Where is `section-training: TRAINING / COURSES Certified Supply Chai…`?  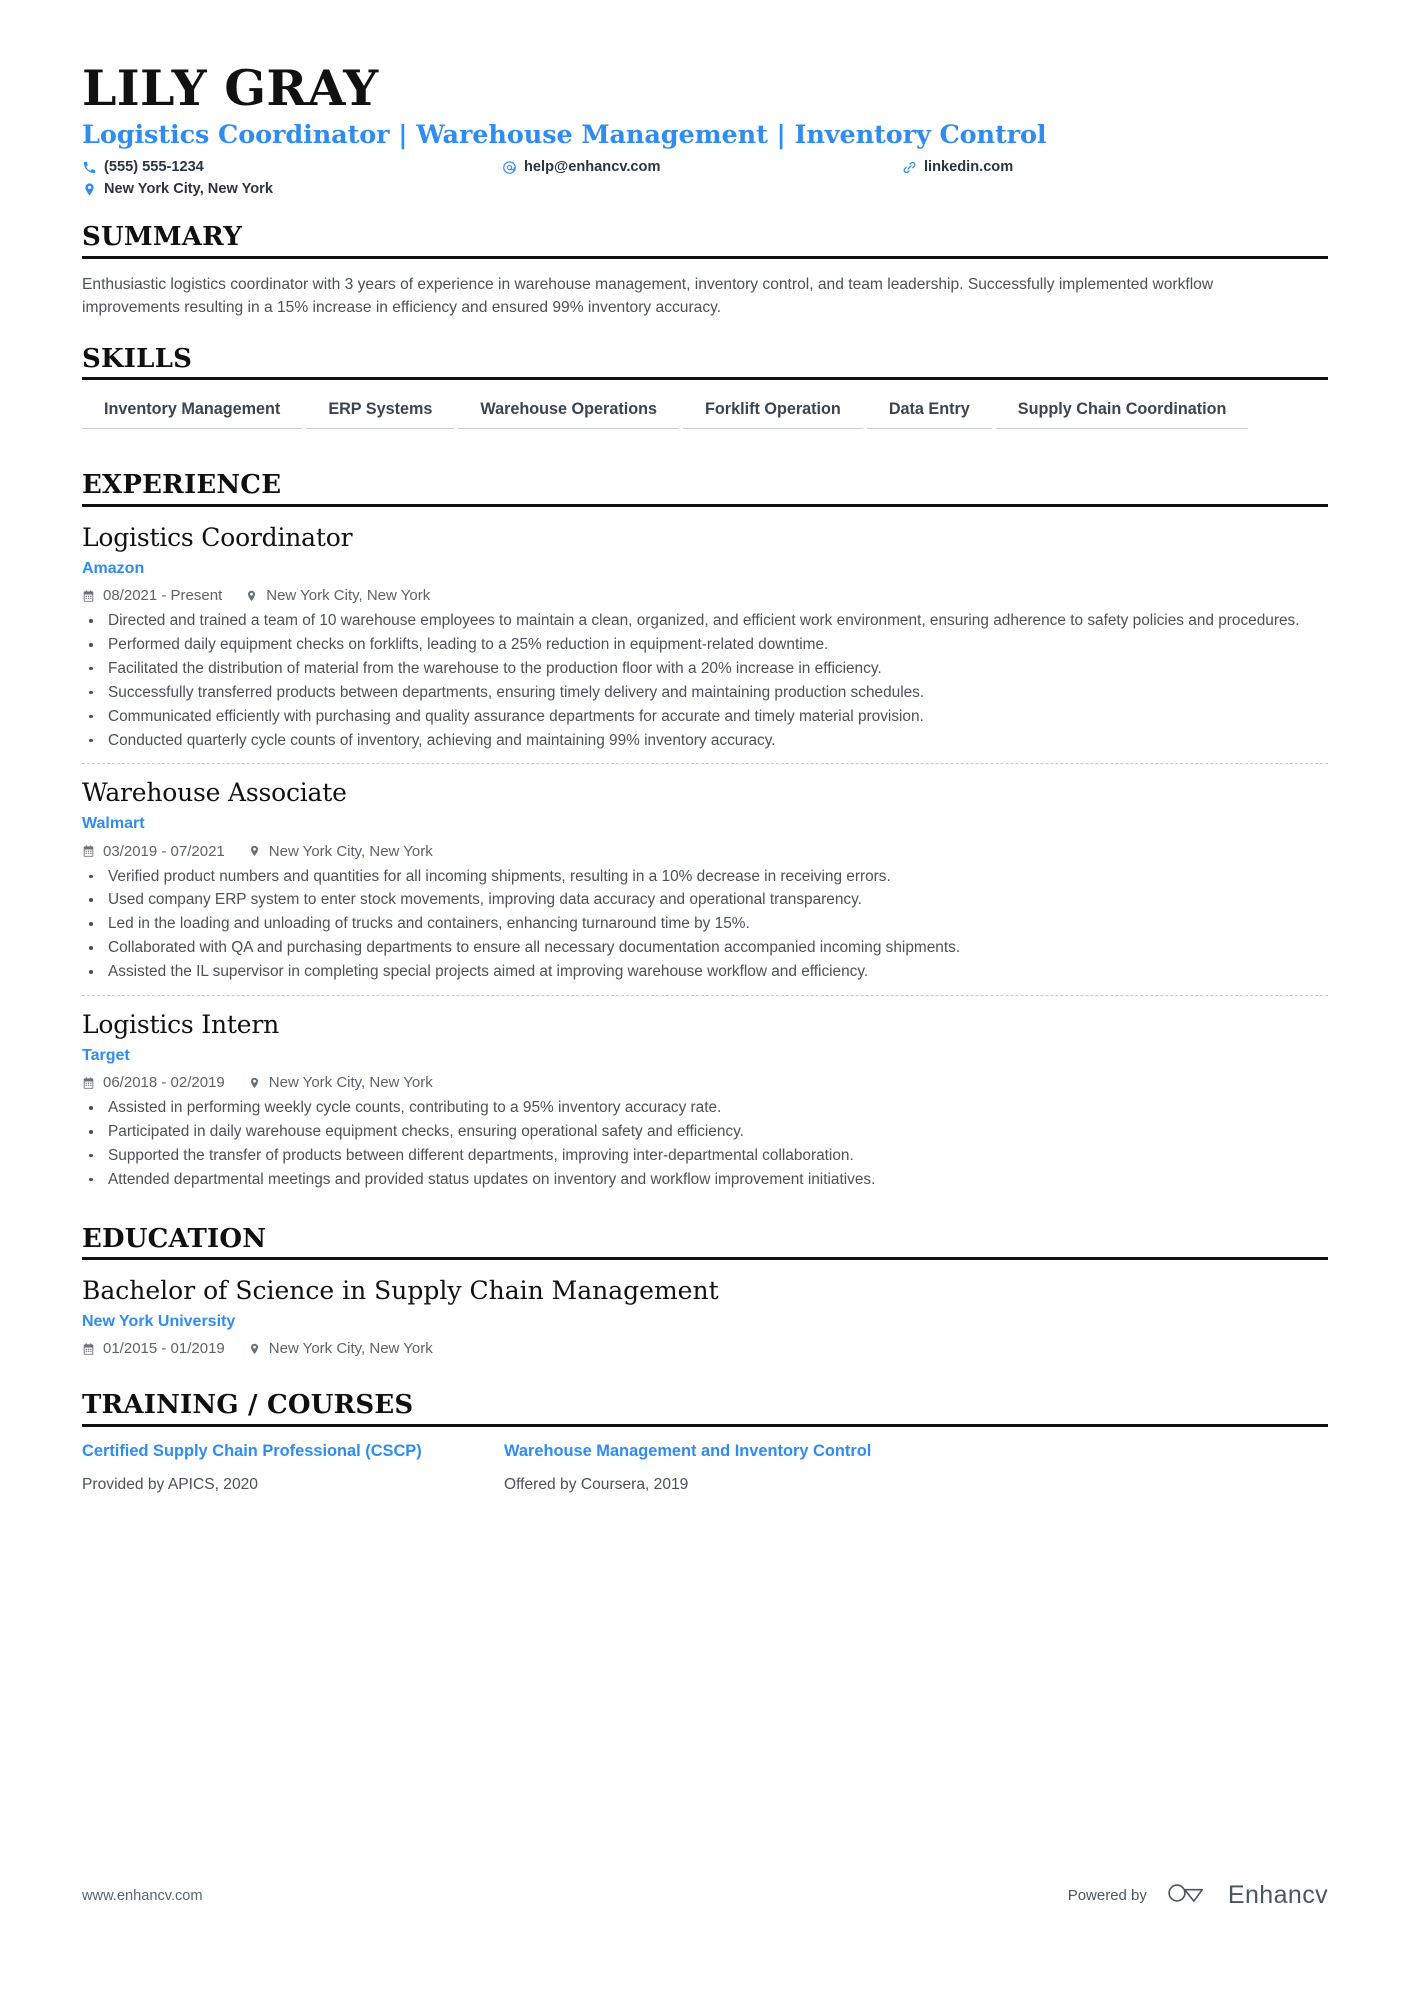 section-training: TRAINING / COURSES Certified Supply Chai… is located at coordinates (705, 1443).